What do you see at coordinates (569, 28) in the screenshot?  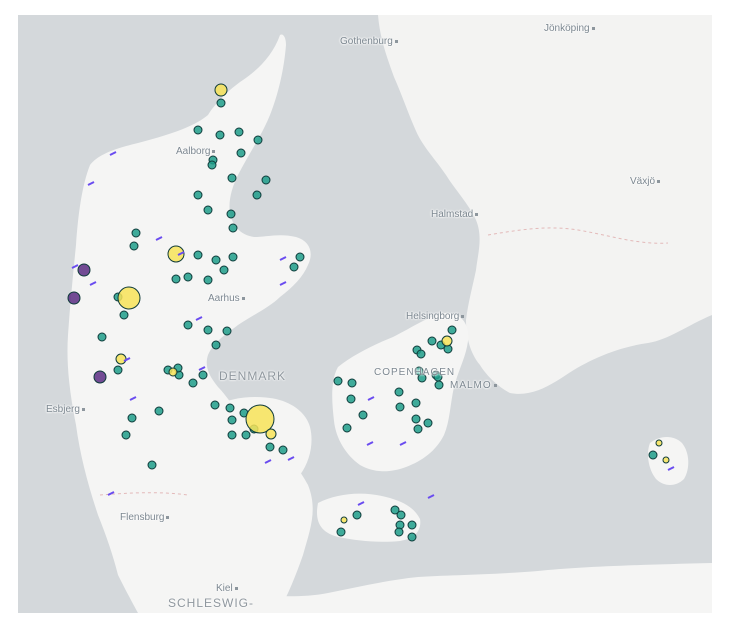 I see `city-label-jonkoping: Jönköping` at bounding box center [569, 28].